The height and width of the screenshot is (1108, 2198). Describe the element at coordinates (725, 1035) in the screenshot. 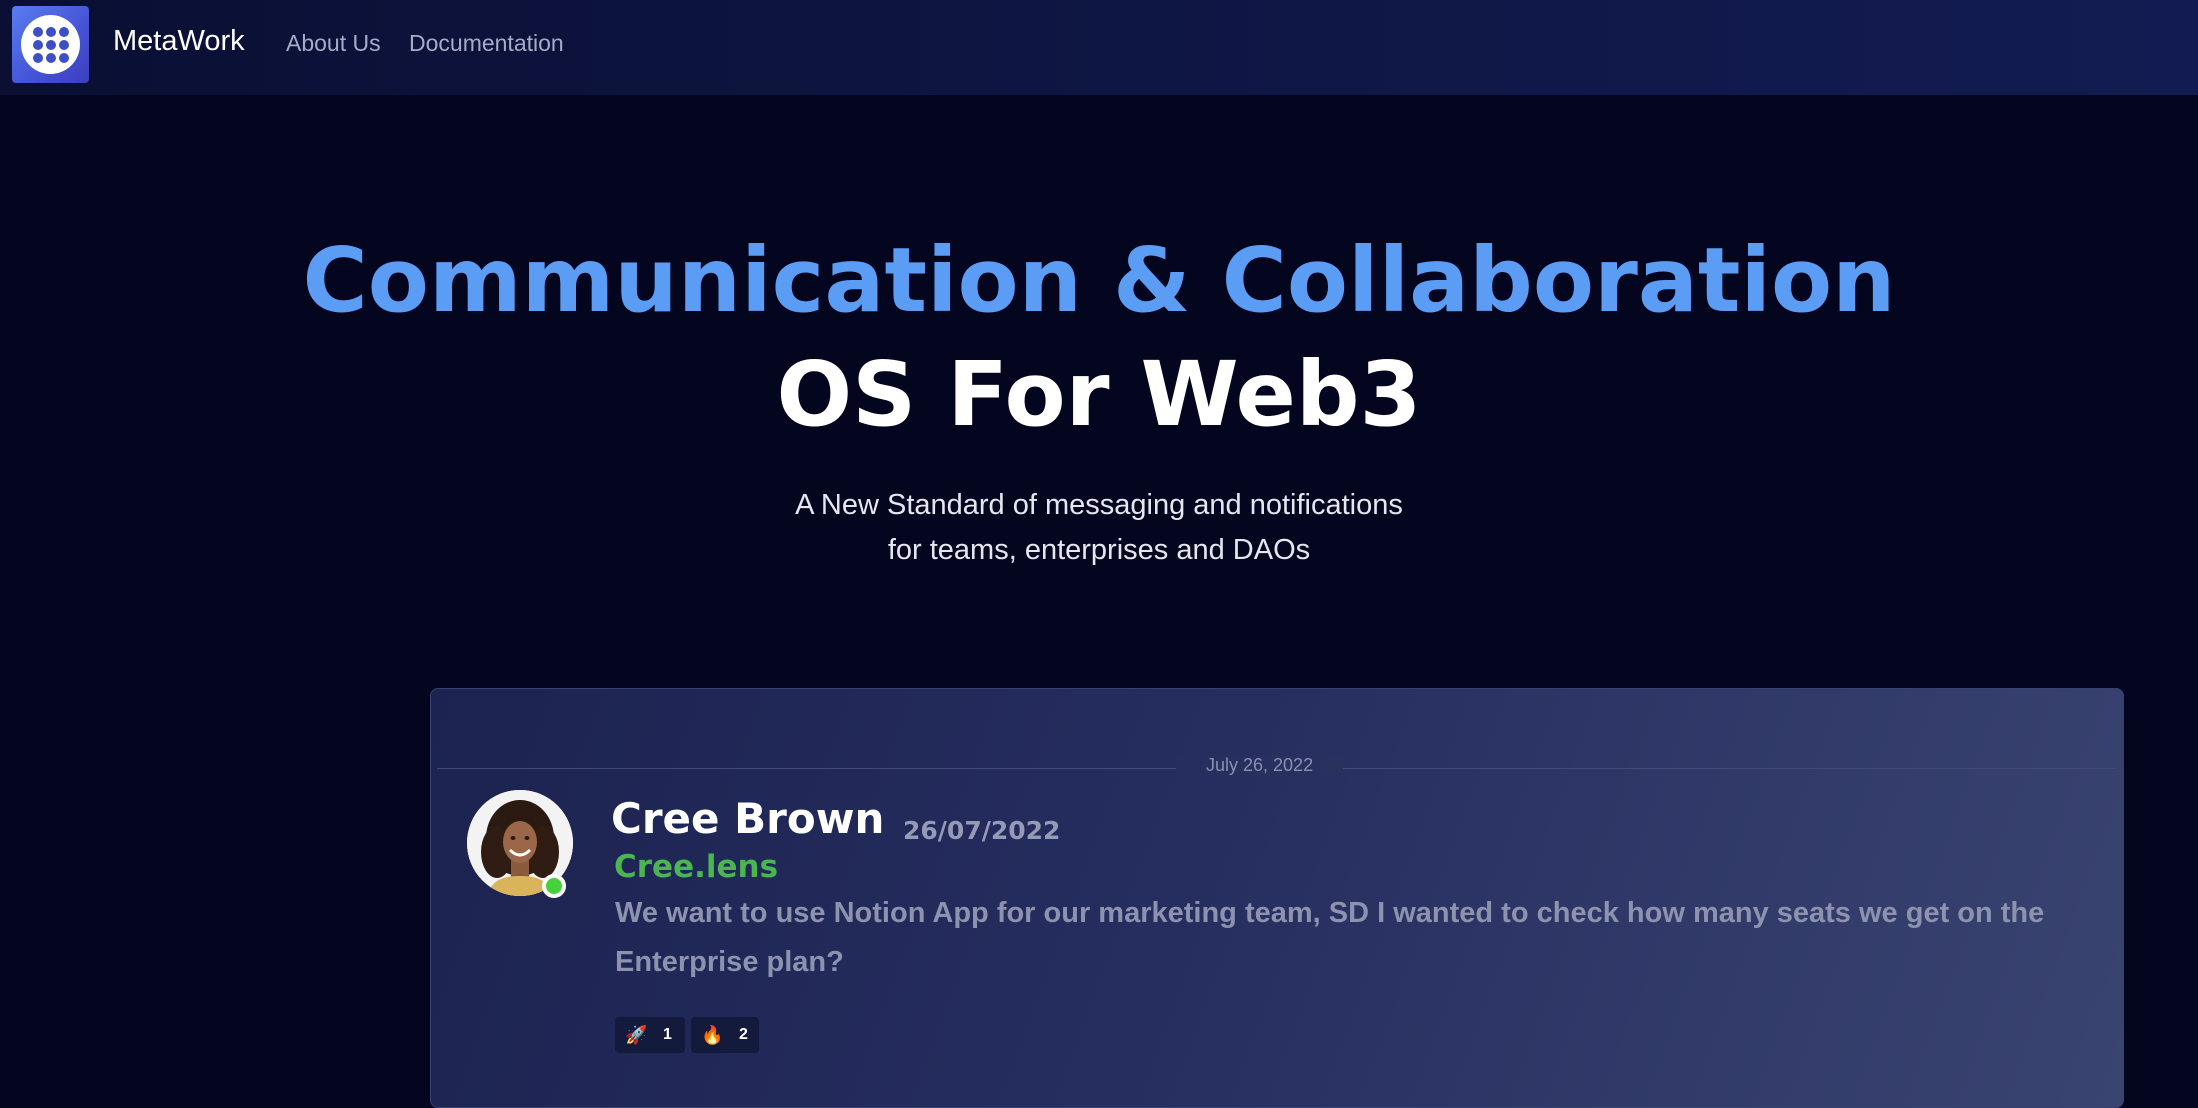

I see `reaction-fire: 🔥 2` at that location.